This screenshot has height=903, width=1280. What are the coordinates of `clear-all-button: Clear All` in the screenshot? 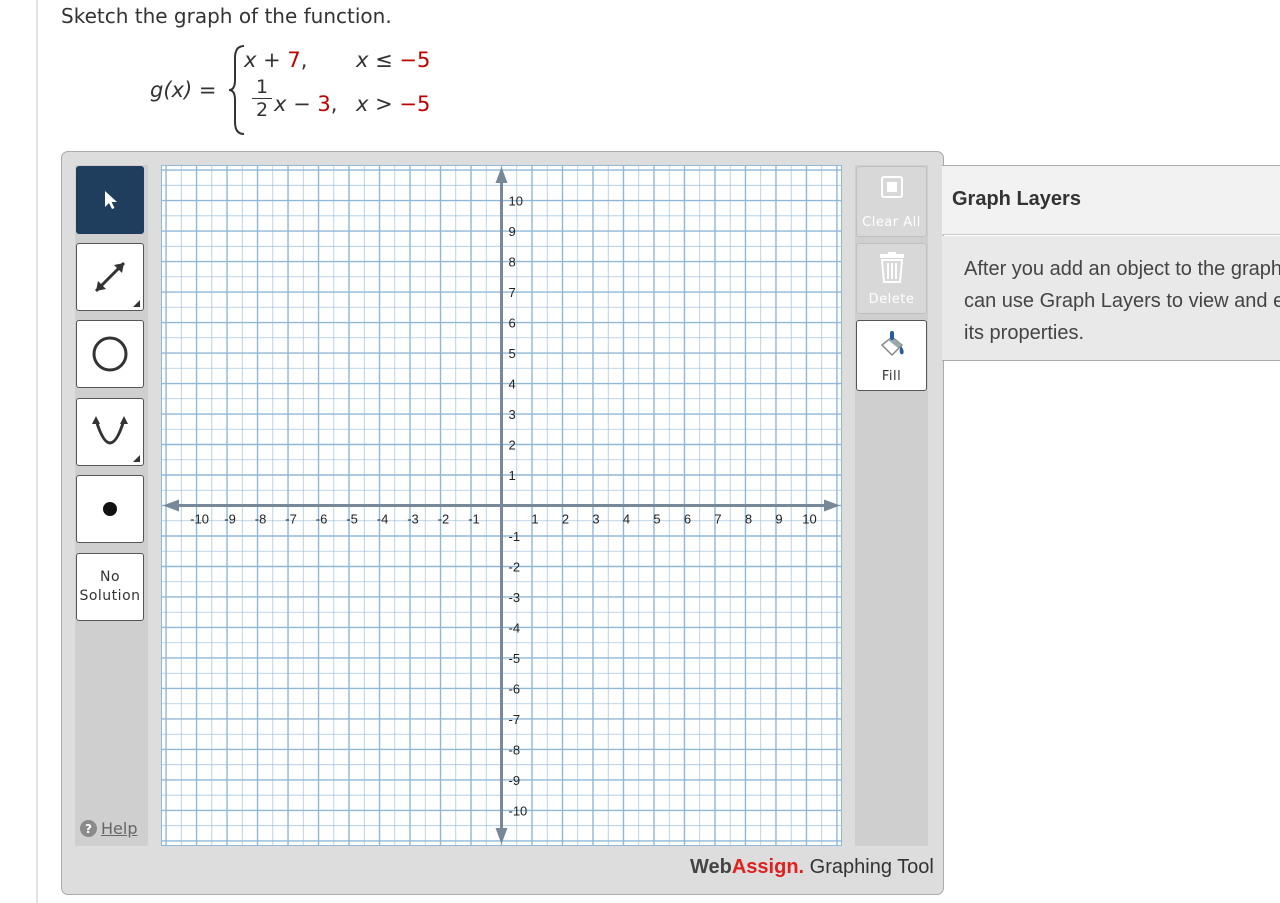 It's located at (891, 201).